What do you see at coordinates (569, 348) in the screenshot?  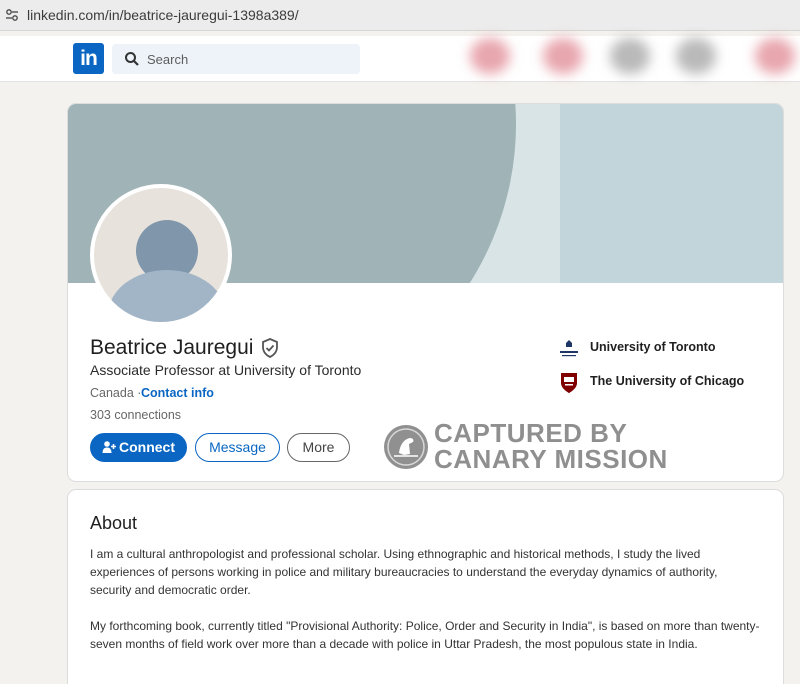 I see `university-of-toronto-logo` at bounding box center [569, 348].